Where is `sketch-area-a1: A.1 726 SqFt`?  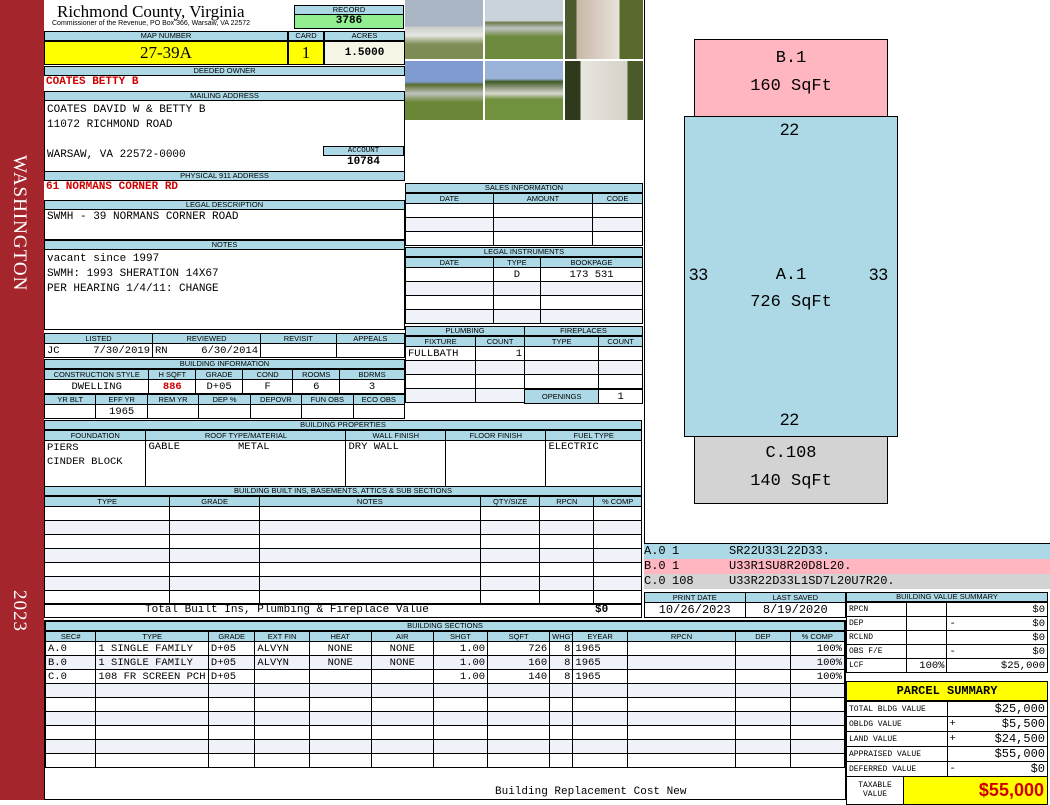
sketch-area-a1: A.1 726 SqFt is located at coordinates (791, 276).